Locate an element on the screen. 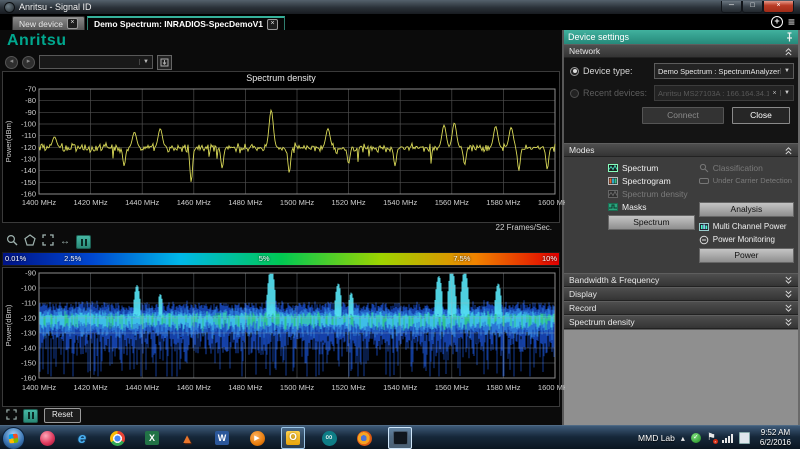 The width and height of the screenshot is (800, 449). taskbar-clock: 9:52 AM 6/2/2016 is located at coordinates (775, 438).